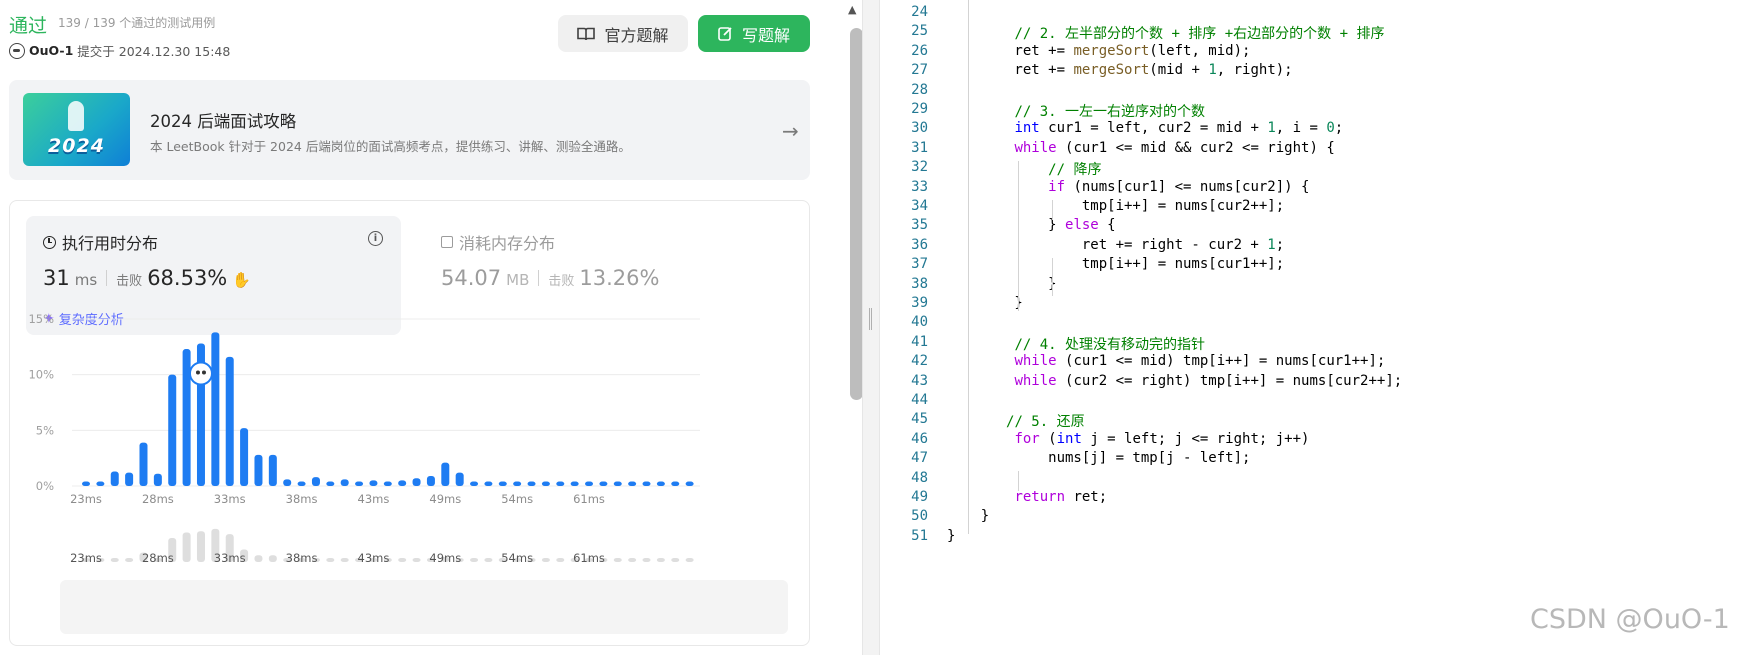 The width and height of the screenshot is (1758, 655). What do you see at coordinates (636, 35) in the screenshot?
I see `official-solution-label: 官方题解` at bounding box center [636, 35].